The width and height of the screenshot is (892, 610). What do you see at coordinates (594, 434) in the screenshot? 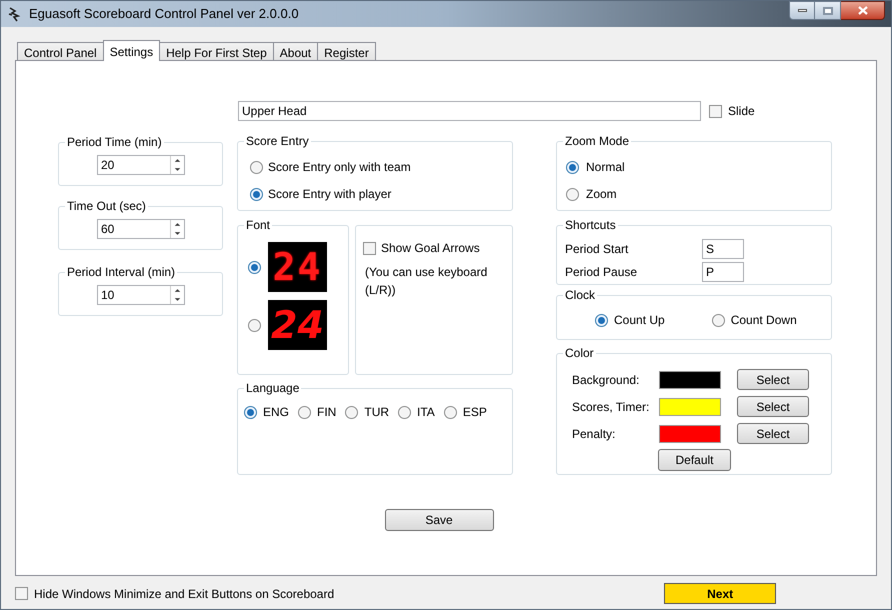
I see `color-label: Penalty:` at bounding box center [594, 434].